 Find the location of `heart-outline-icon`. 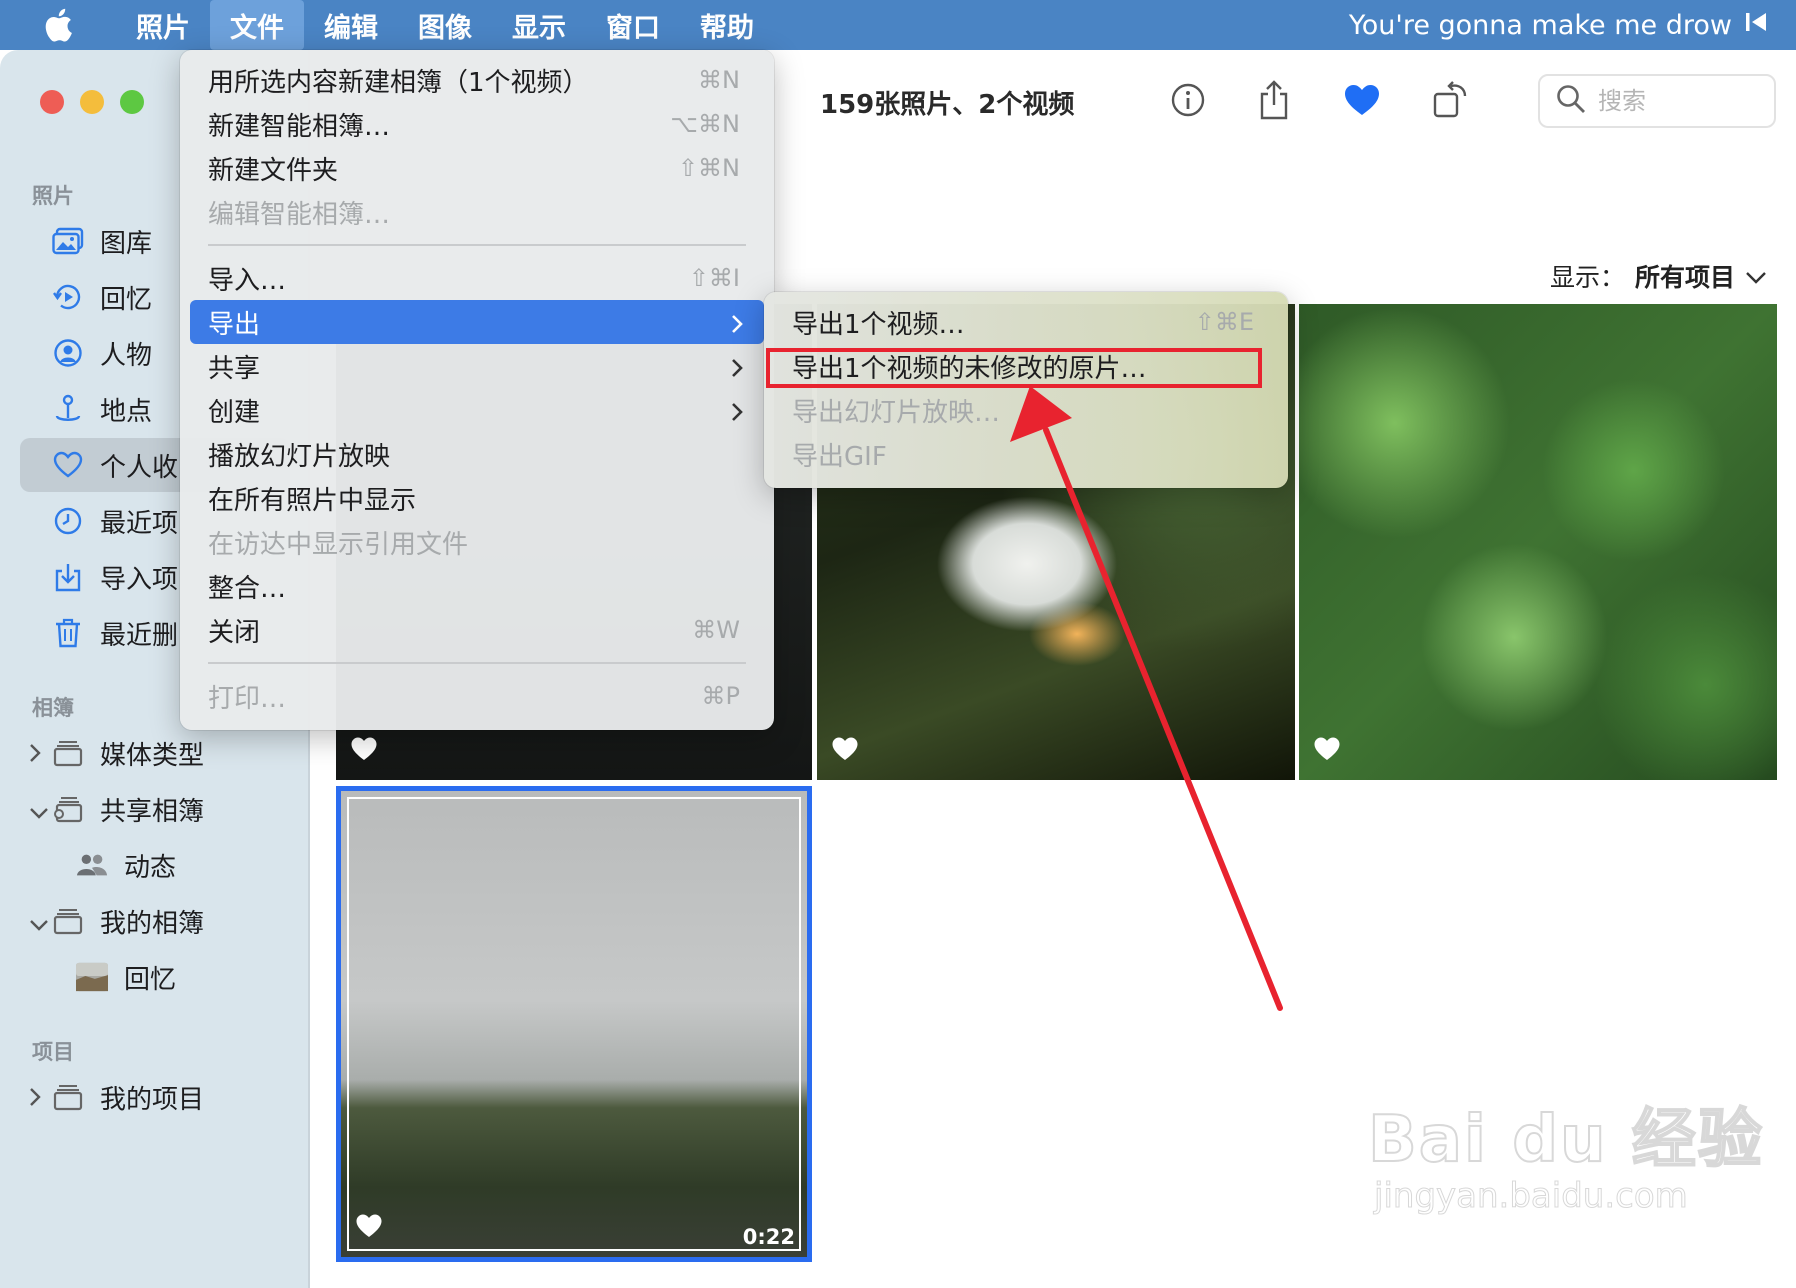

heart-outline-icon is located at coordinates (68, 465).